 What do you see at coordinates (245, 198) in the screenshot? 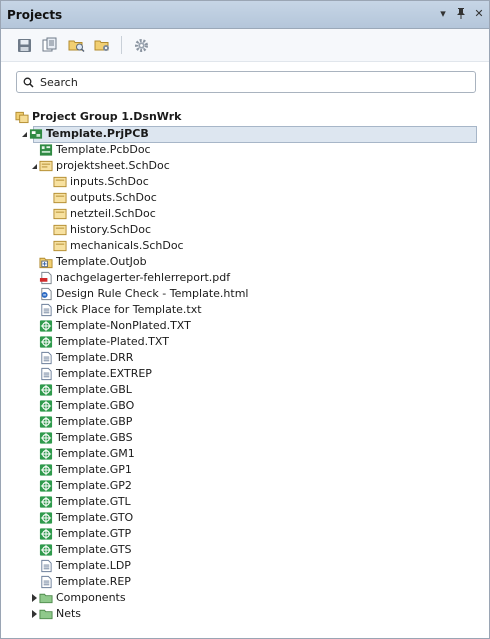
I see `tree-item-child-sheet: outputs.SchDoc` at bounding box center [245, 198].